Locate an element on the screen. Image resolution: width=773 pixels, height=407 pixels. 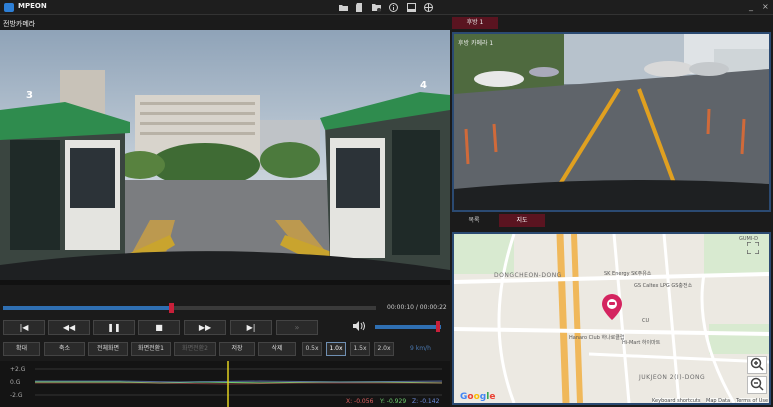
folder-settings-icon is located at coordinates (376, 7).